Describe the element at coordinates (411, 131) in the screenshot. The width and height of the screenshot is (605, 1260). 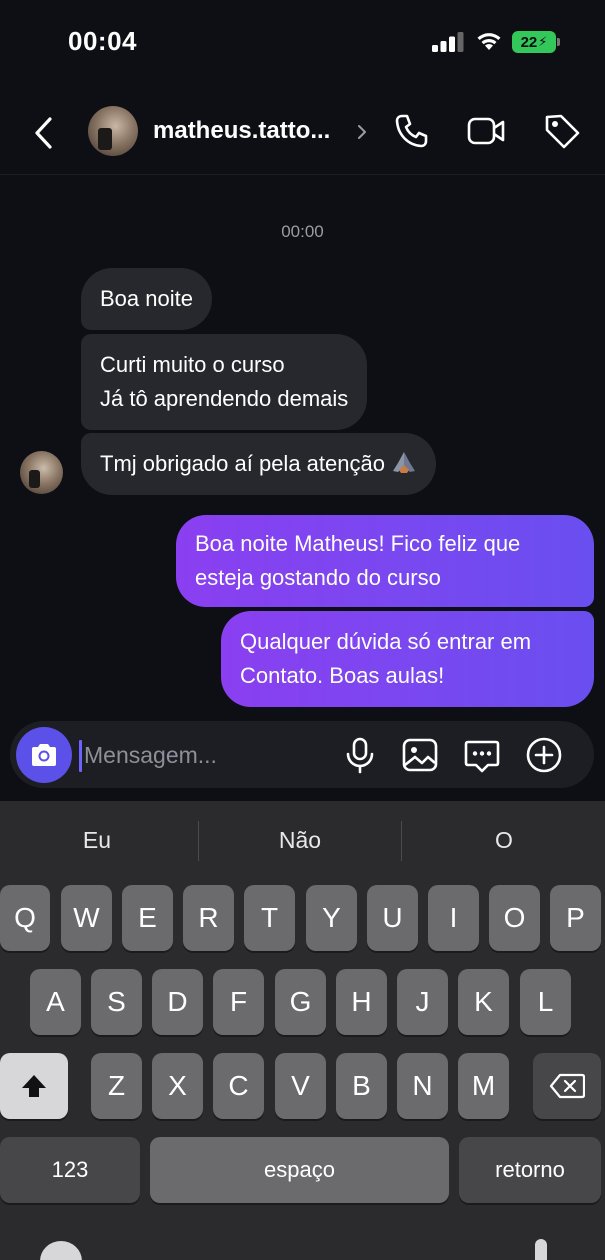
I see `phone-icon` at that location.